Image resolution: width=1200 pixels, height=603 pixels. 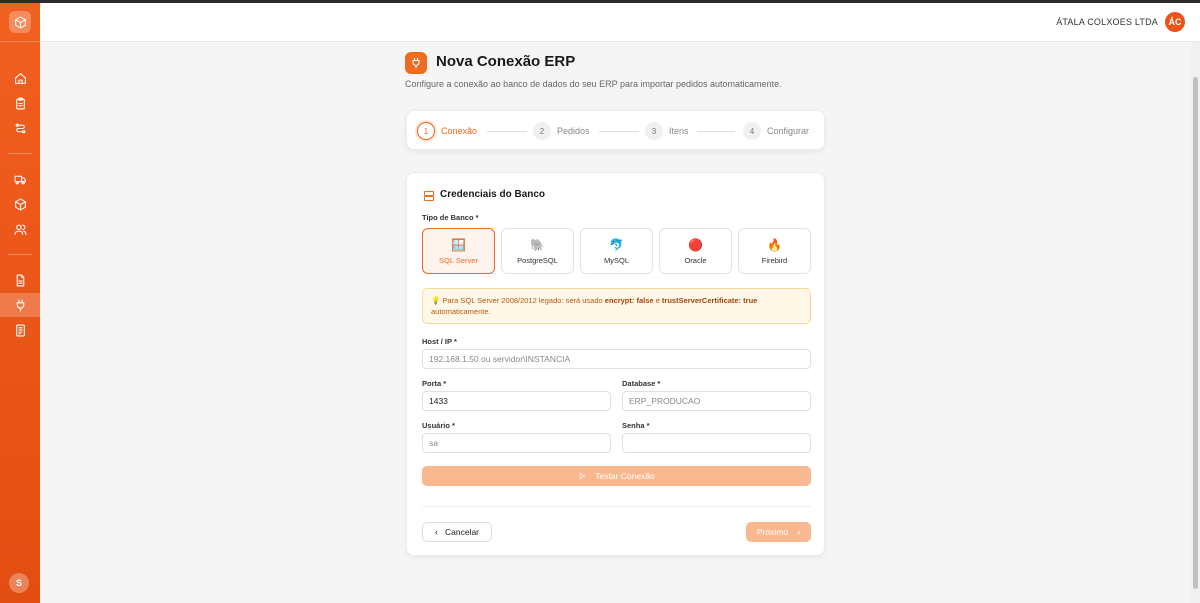 I want to click on elephant-icon: 🐘, so click(x=537, y=244).